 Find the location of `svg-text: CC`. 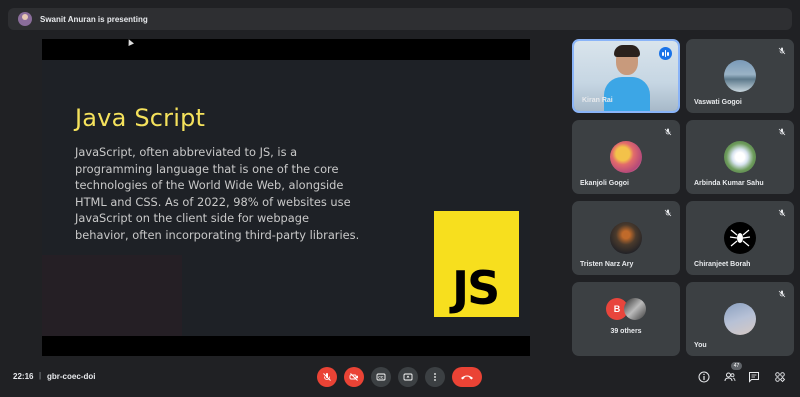

svg-text: CC is located at coordinates (381, 378).